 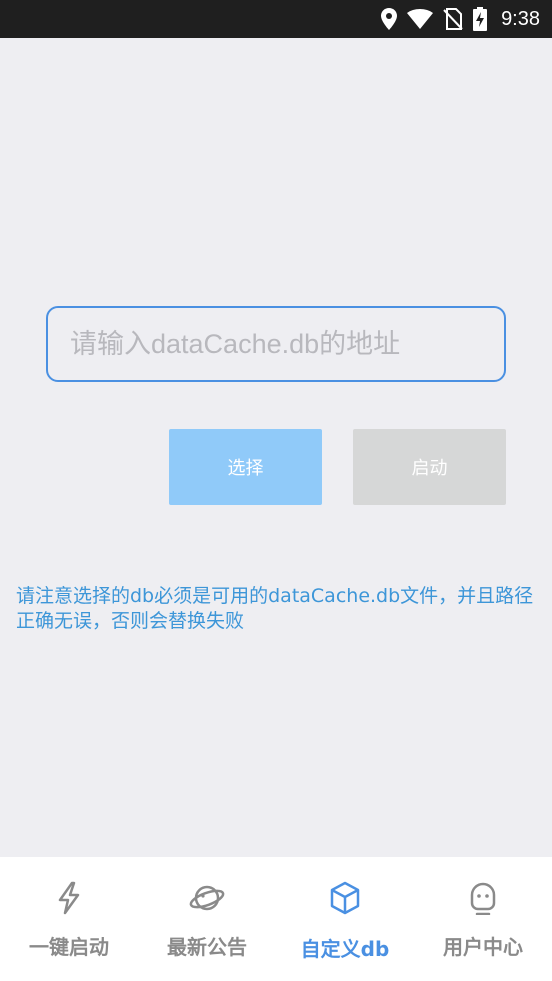 What do you see at coordinates (345, 919) in the screenshot?
I see `tab-custom-db: 自定义db` at bounding box center [345, 919].